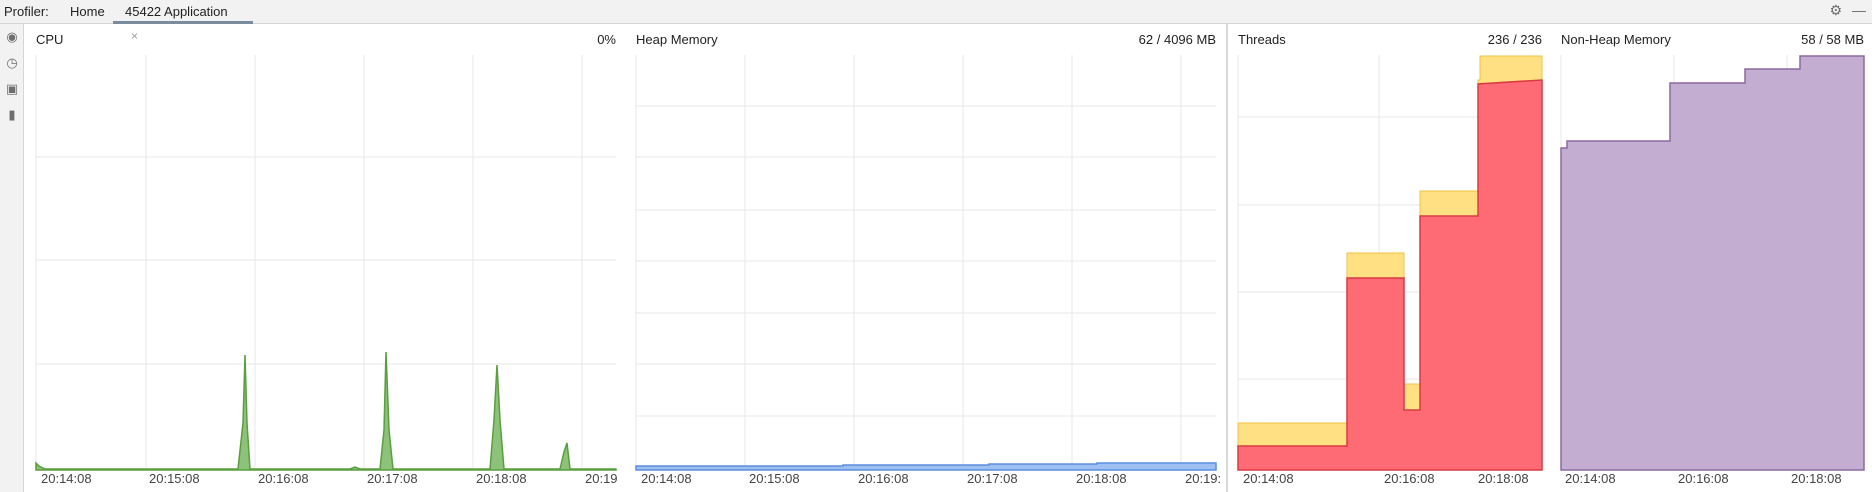  I want to click on cpu-series-area, so click(326, 411).